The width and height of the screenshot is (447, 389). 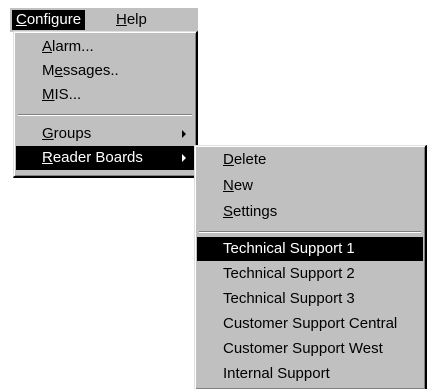 What do you see at coordinates (104, 20) in the screenshot?
I see `menu-bar: Configure Help` at bounding box center [104, 20].